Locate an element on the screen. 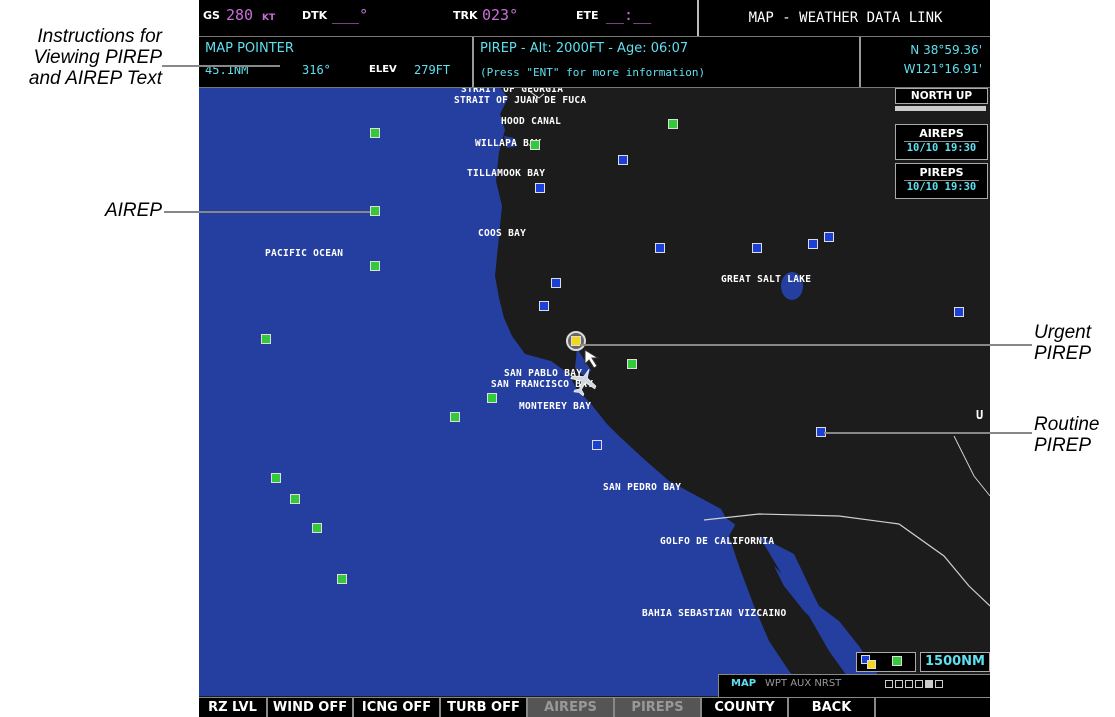  softkey-back: BACK is located at coordinates (832, 707).